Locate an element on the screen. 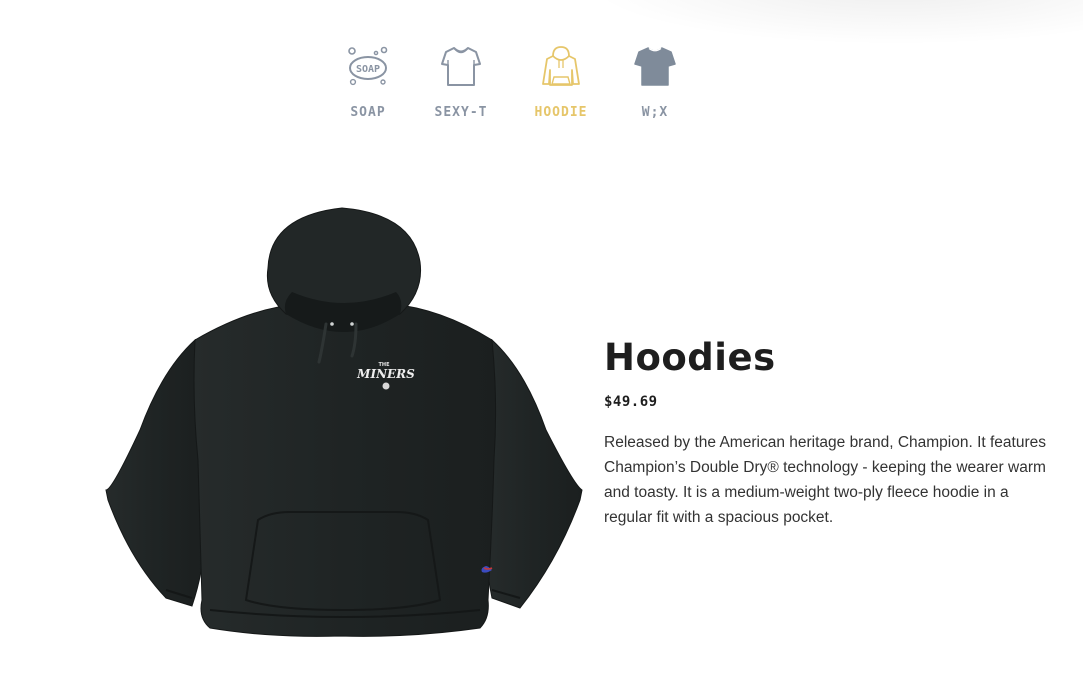 Image resolution: width=1083 pixels, height=684 pixels. category-label-wx: W;X is located at coordinates (655, 112).